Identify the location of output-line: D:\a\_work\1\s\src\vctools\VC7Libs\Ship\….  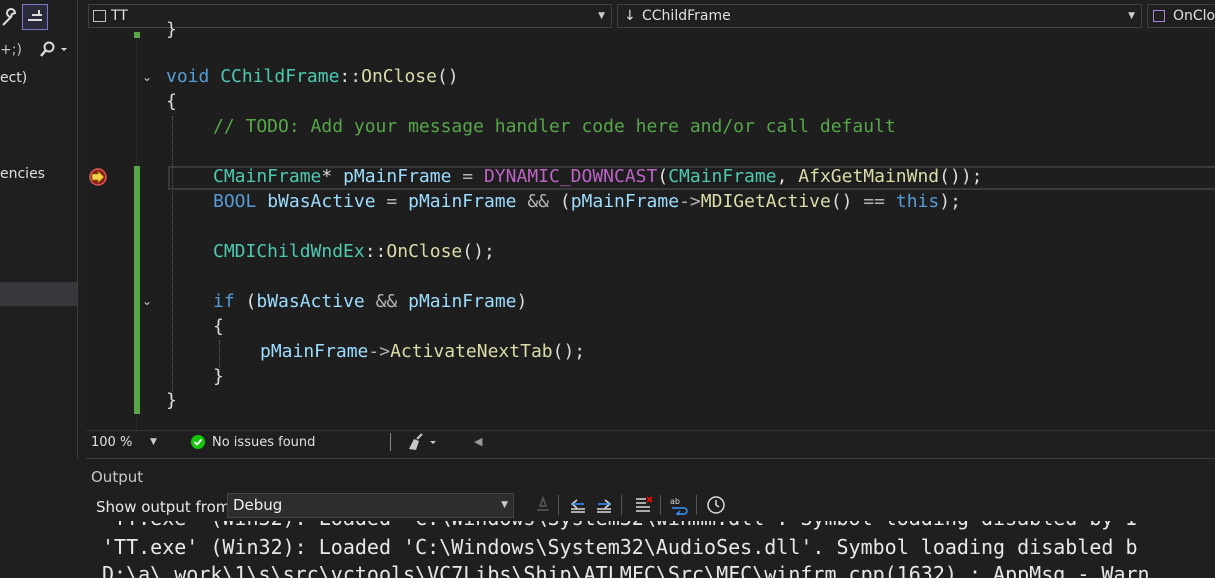
(626, 570).